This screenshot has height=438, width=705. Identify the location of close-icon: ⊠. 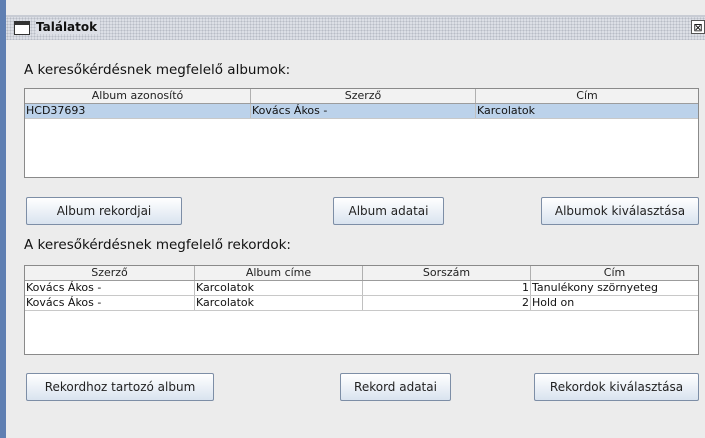
(698, 27).